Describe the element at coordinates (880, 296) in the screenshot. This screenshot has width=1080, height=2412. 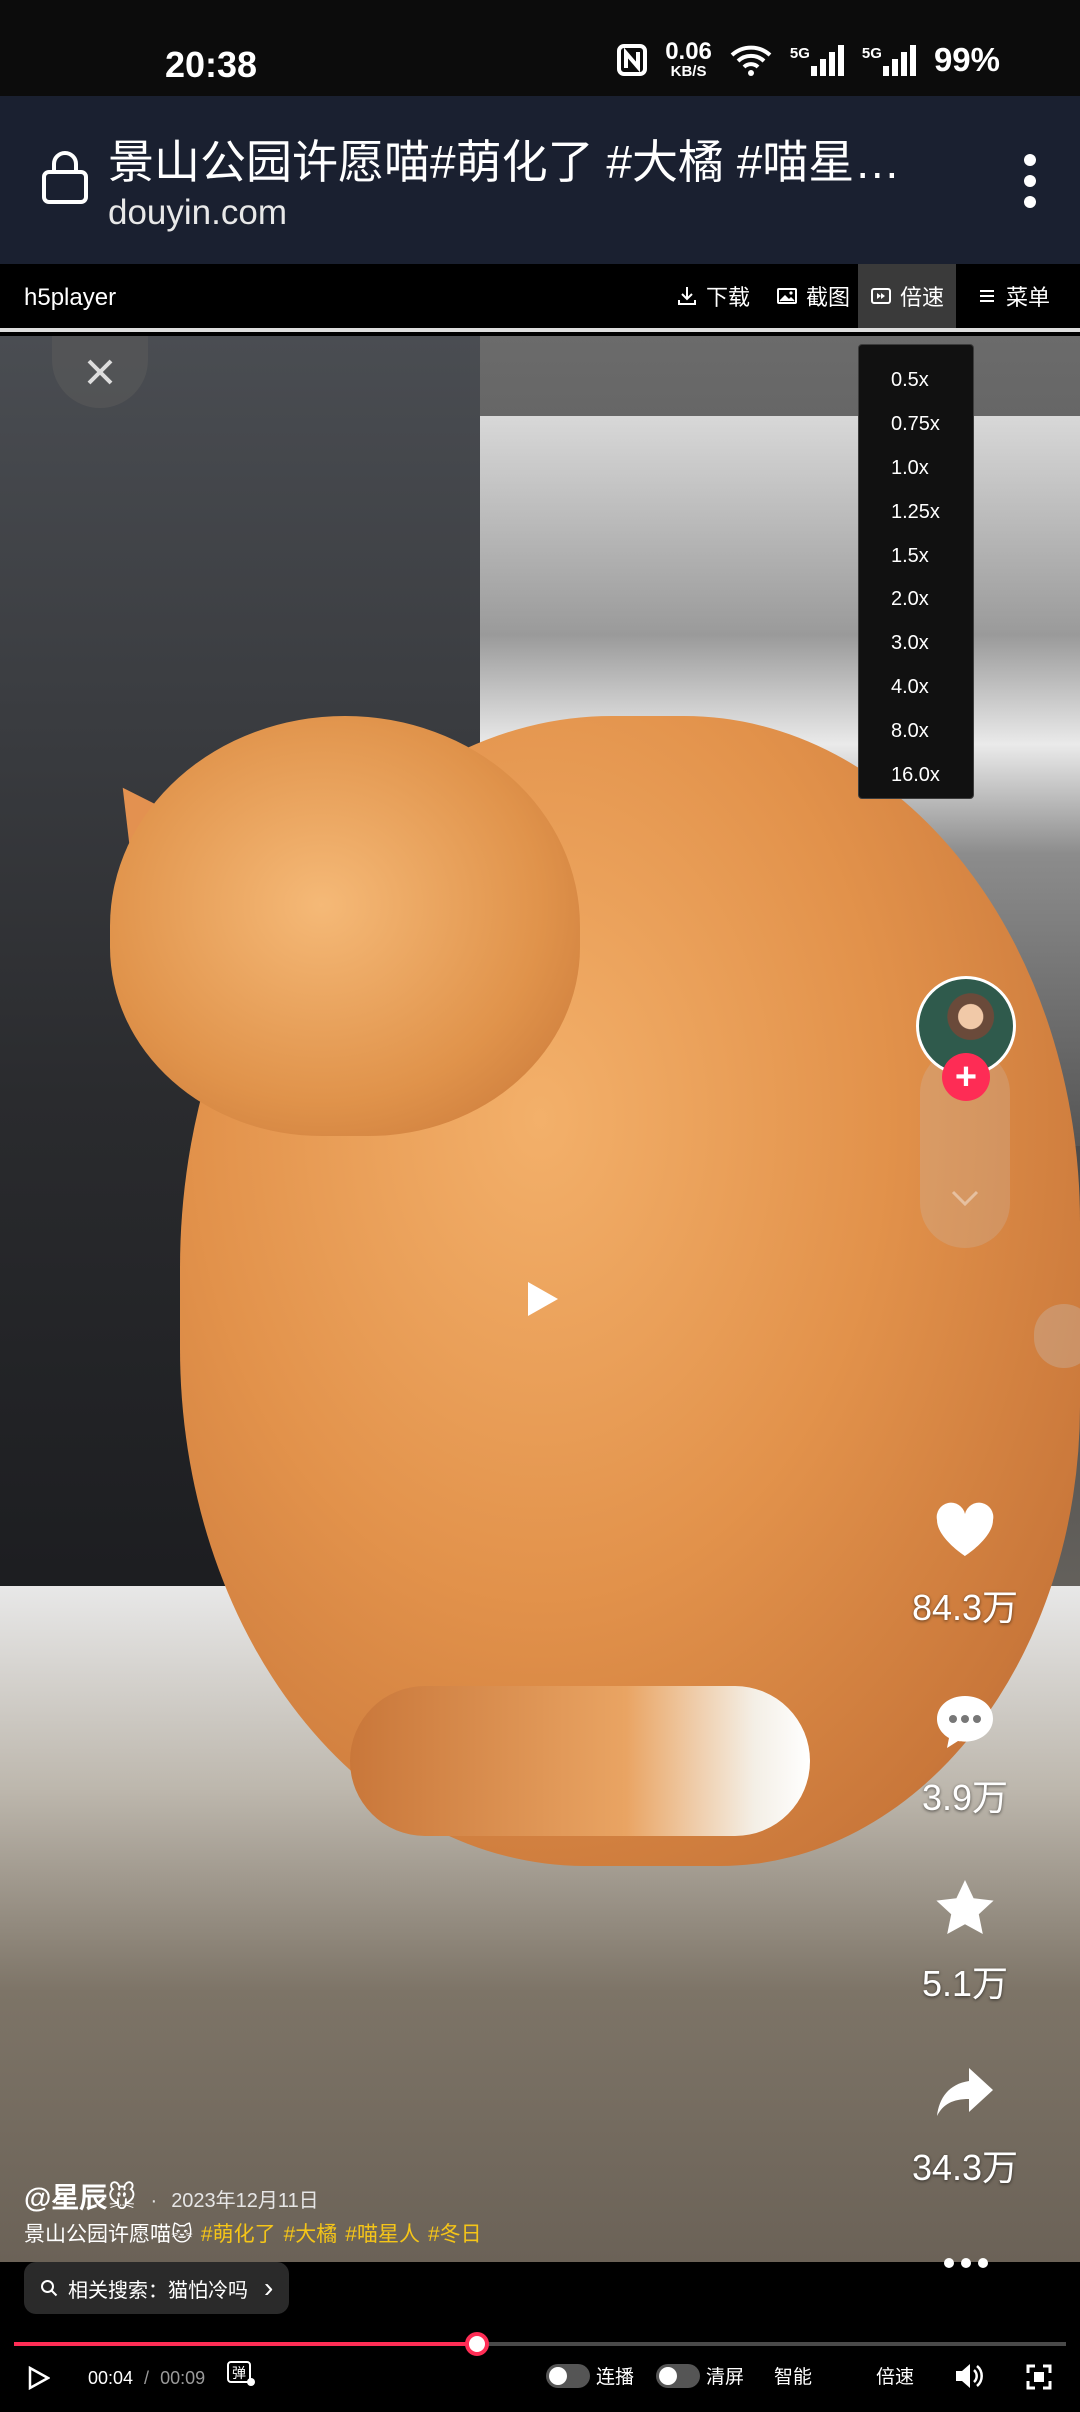
I see `speed-icon` at that location.